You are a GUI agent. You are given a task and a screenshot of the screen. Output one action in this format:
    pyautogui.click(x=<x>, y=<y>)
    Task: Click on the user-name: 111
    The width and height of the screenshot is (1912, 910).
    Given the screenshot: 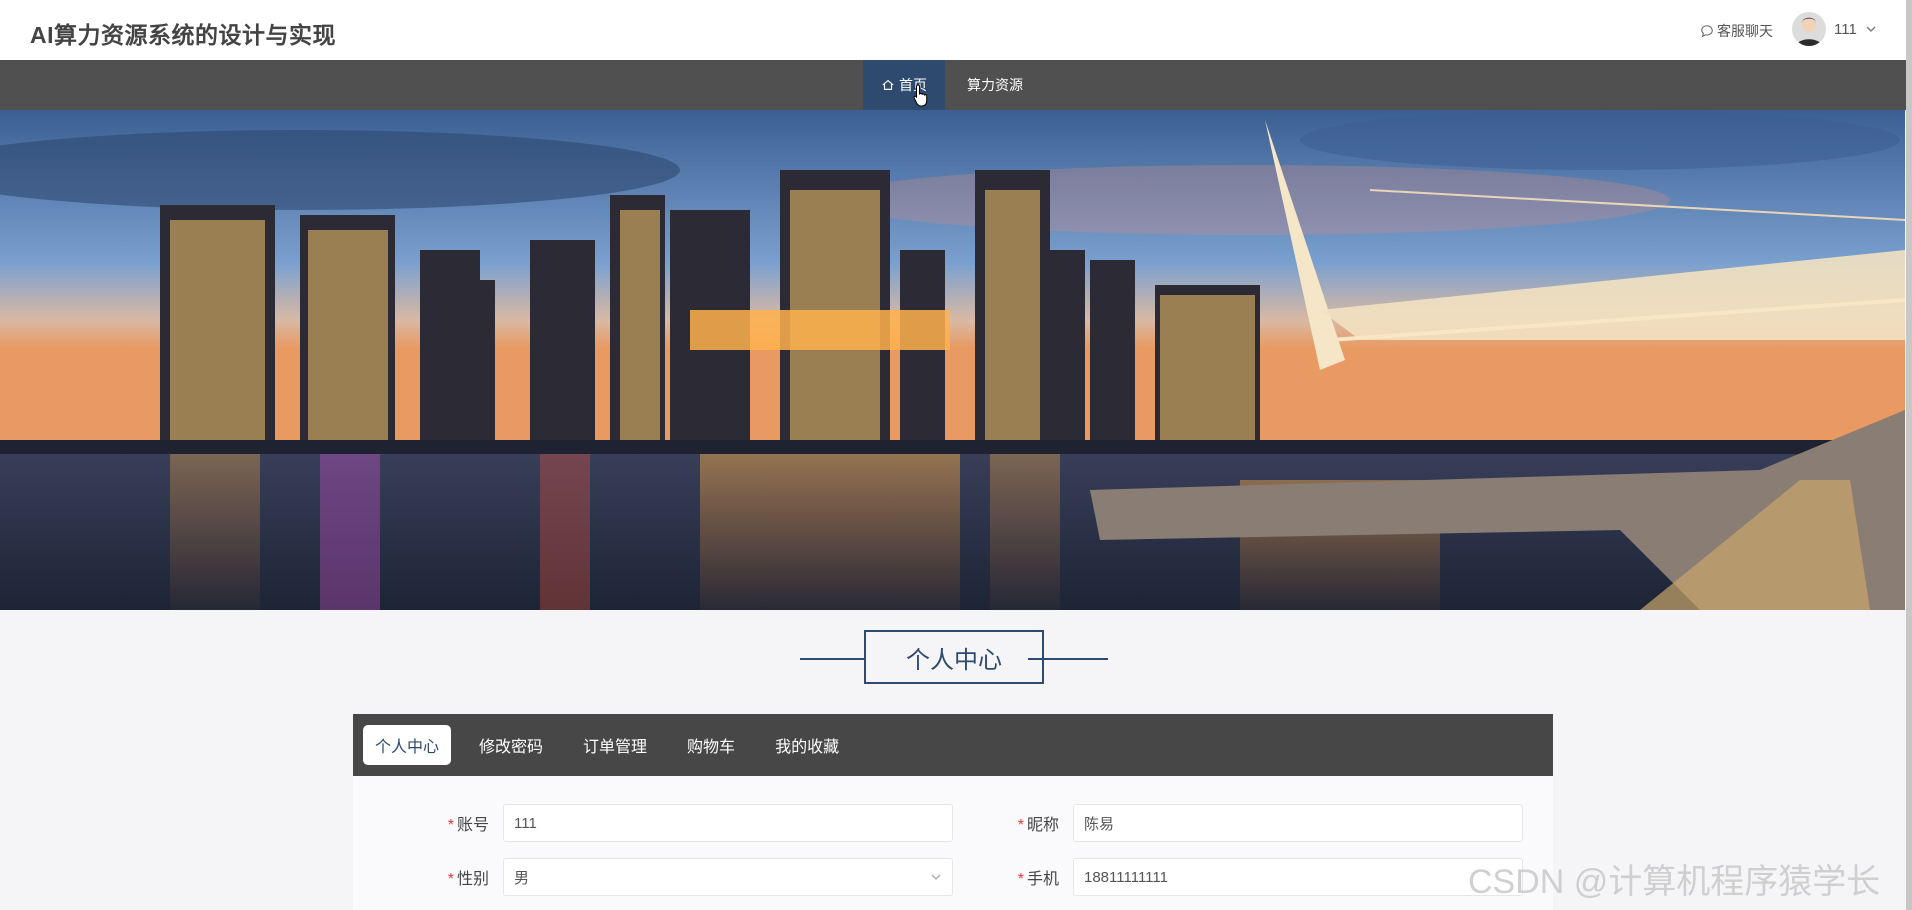 What is the action you would take?
    pyautogui.click(x=1845, y=29)
    